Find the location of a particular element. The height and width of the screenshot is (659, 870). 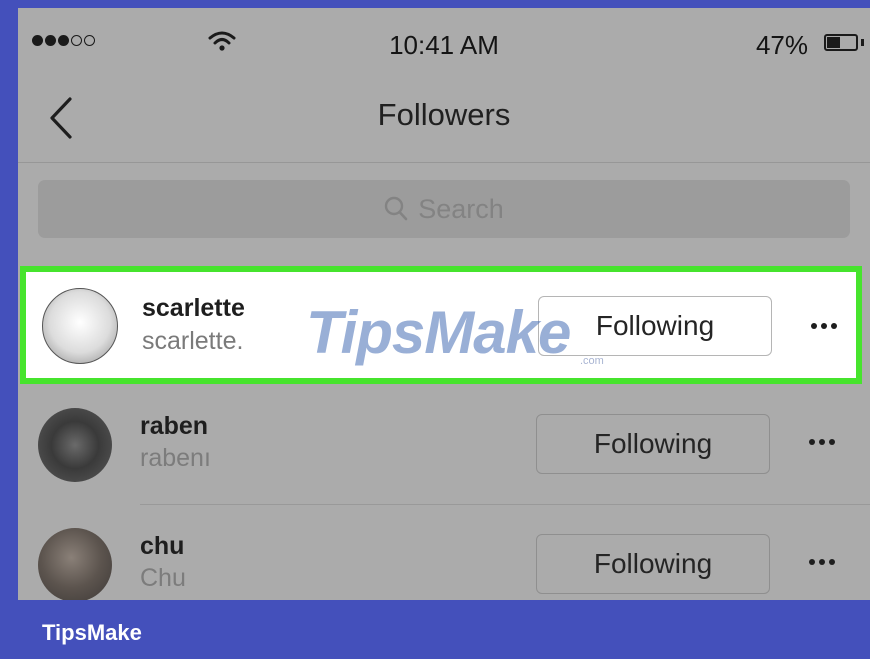

divider is located at coordinates (505, 504).